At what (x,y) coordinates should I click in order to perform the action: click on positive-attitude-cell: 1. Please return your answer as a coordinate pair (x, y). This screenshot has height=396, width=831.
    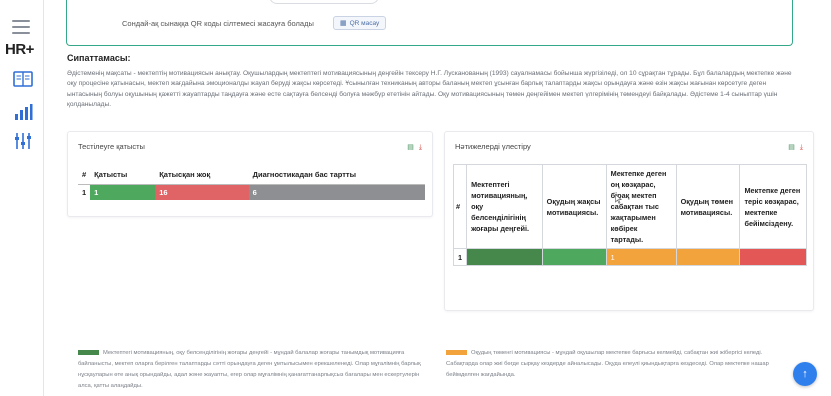
    Looking at the image, I should click on (641, 257).